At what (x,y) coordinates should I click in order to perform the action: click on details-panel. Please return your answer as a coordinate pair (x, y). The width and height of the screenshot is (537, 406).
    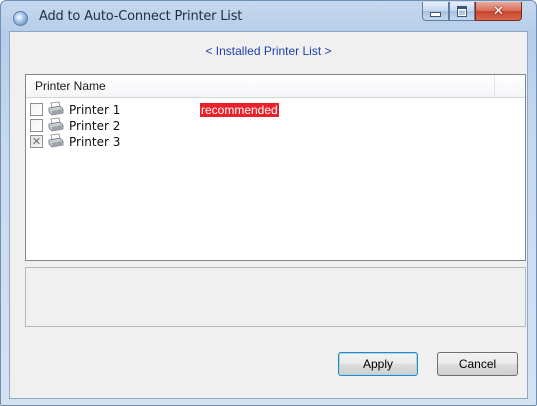
    Looking at the image, I should click on (275, 297).